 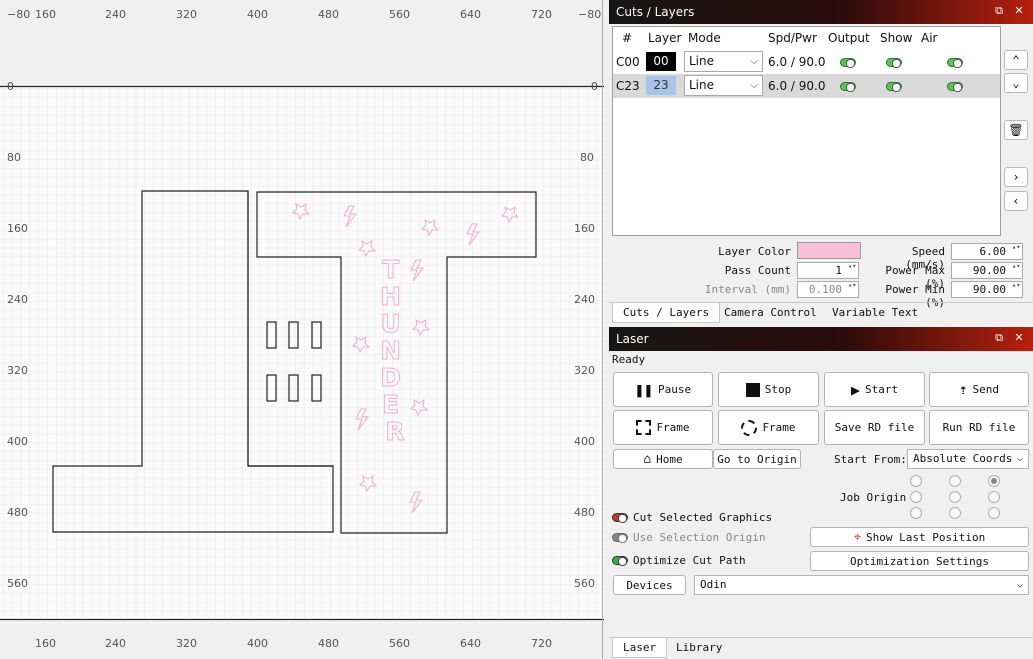 What do you see at coordinates (17, 583) in the screenshot?
I see `ruler-left-tick: 560` at bounding box center [17, 583].